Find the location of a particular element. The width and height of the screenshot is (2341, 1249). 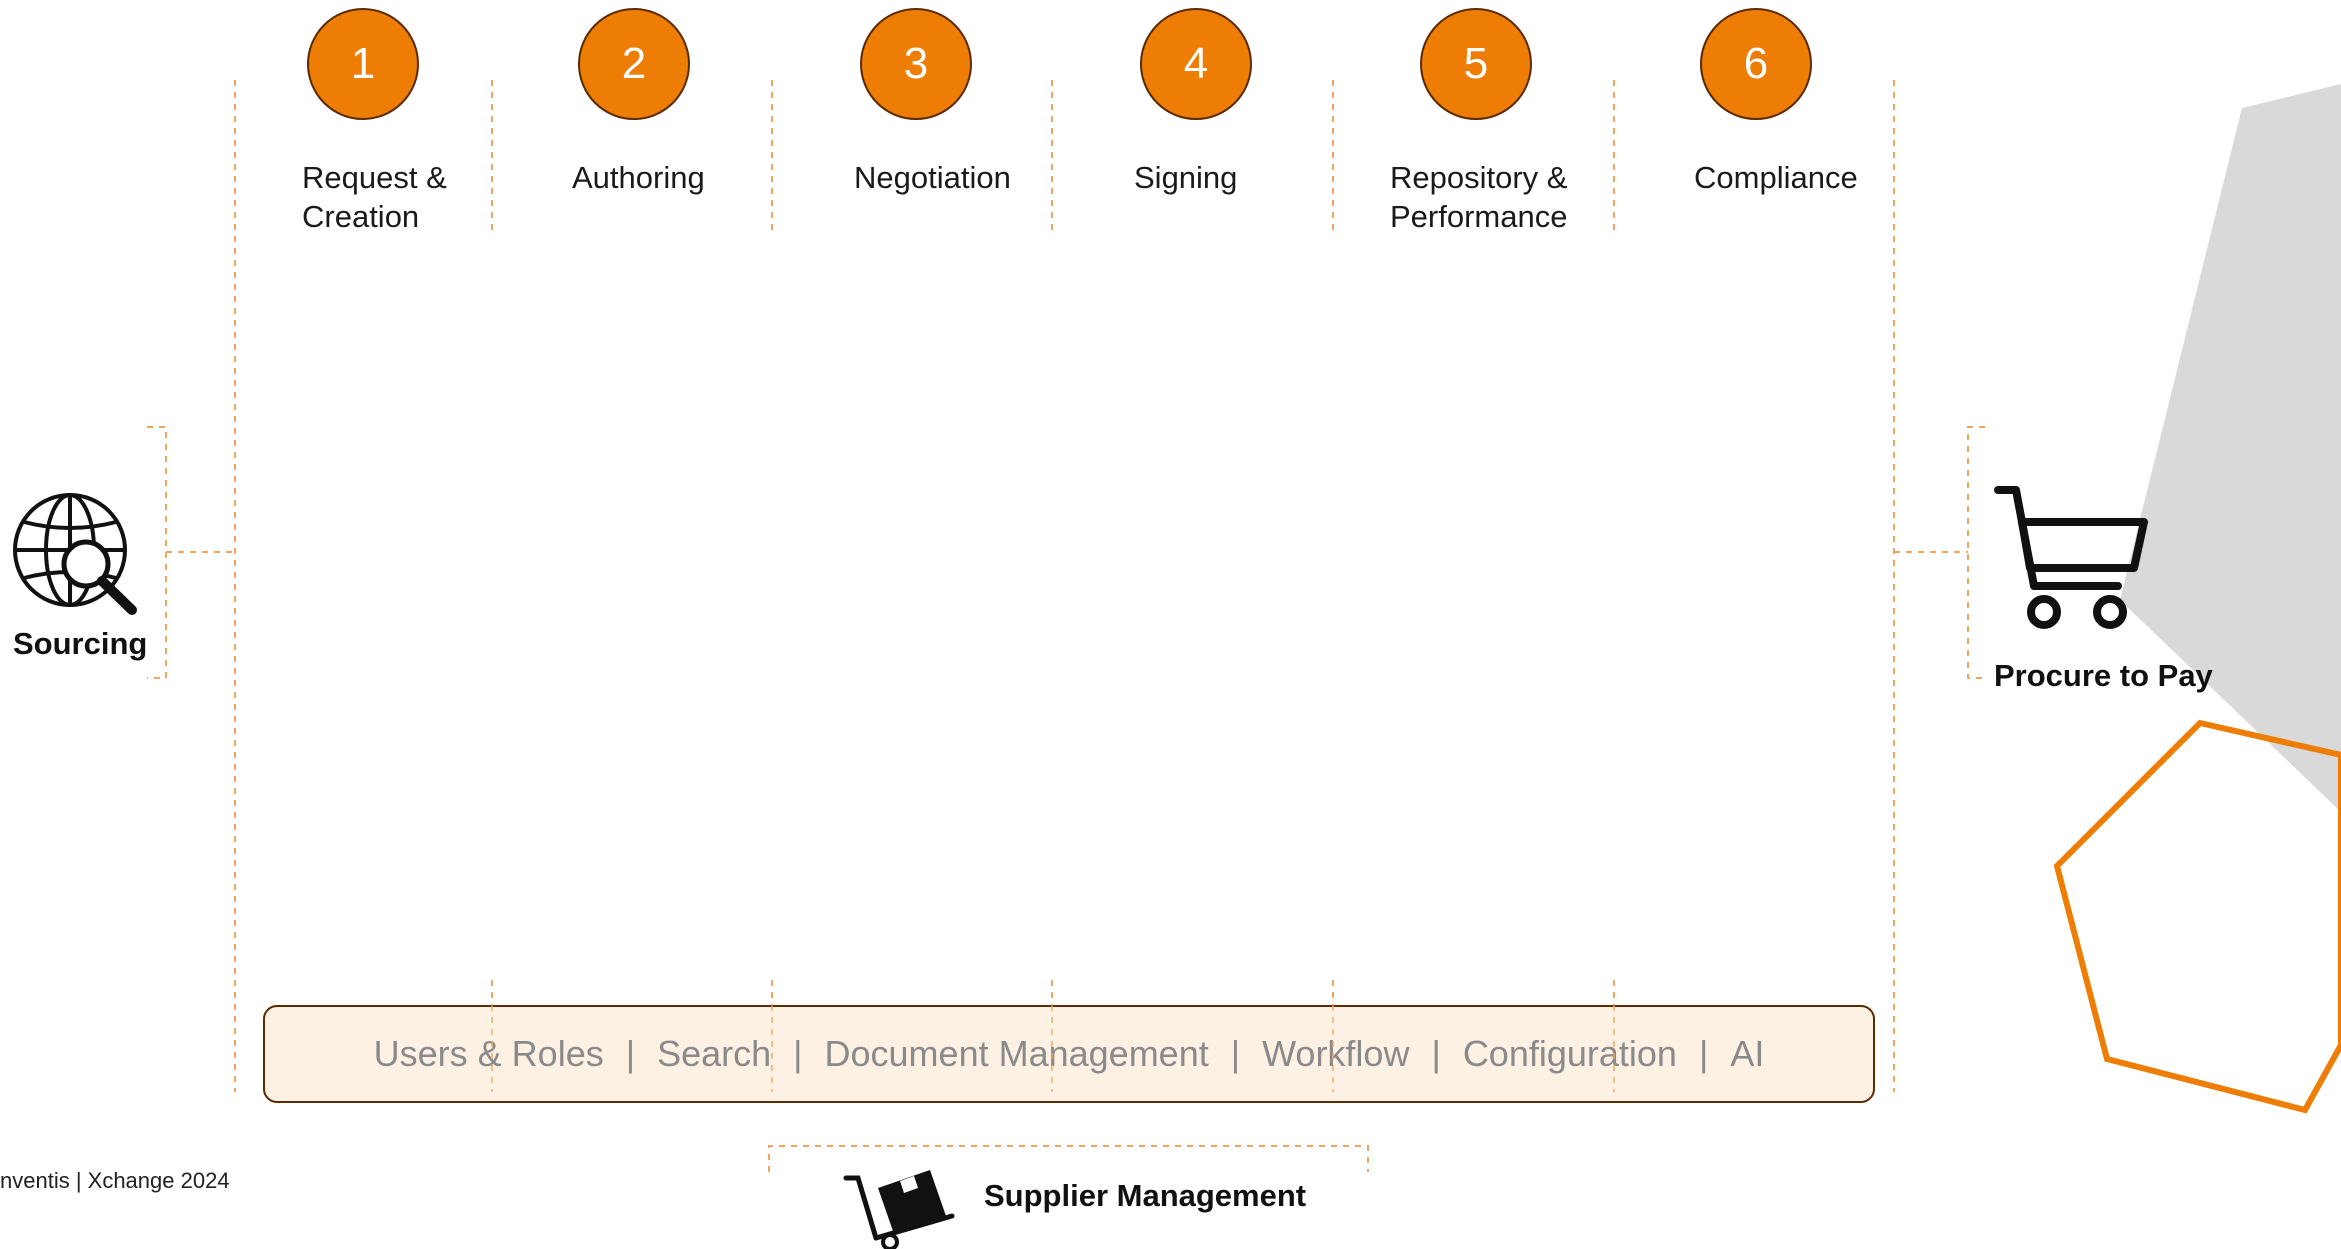

stage-number: 1 is located at coordinates (363, 63).